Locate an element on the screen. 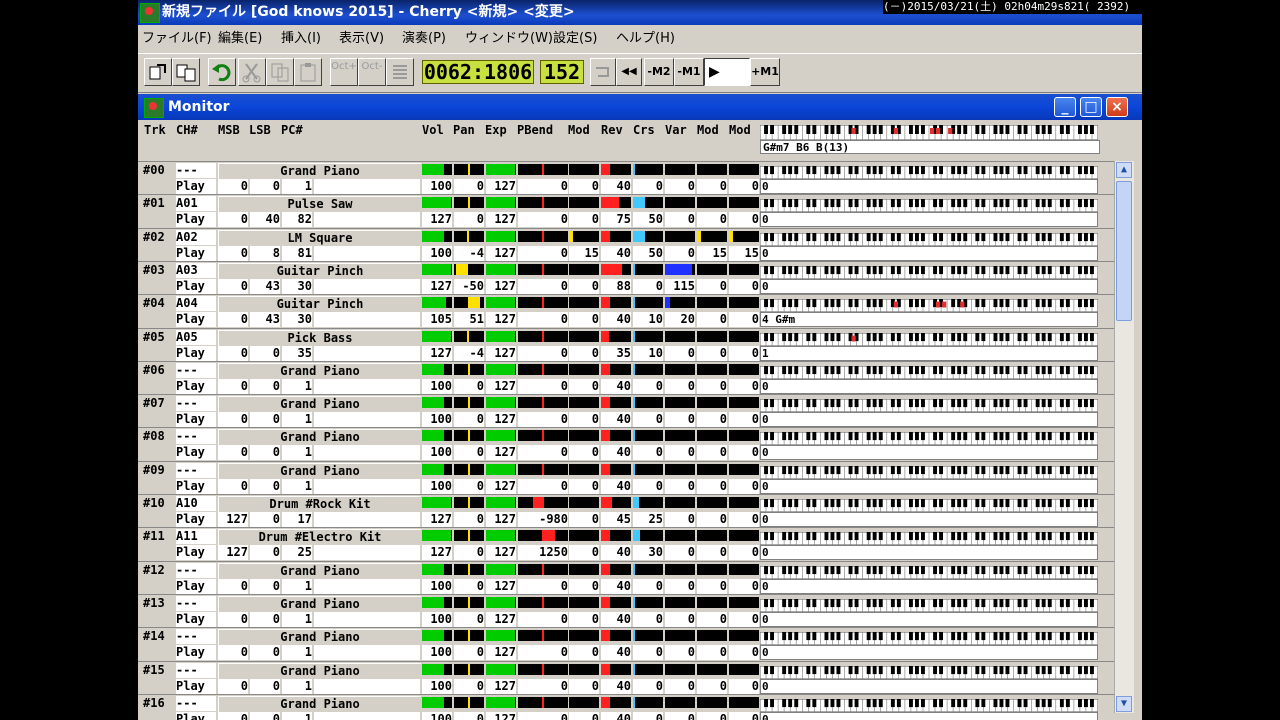  oct-up-button: Oct+ is located at coordinates (344, 72).